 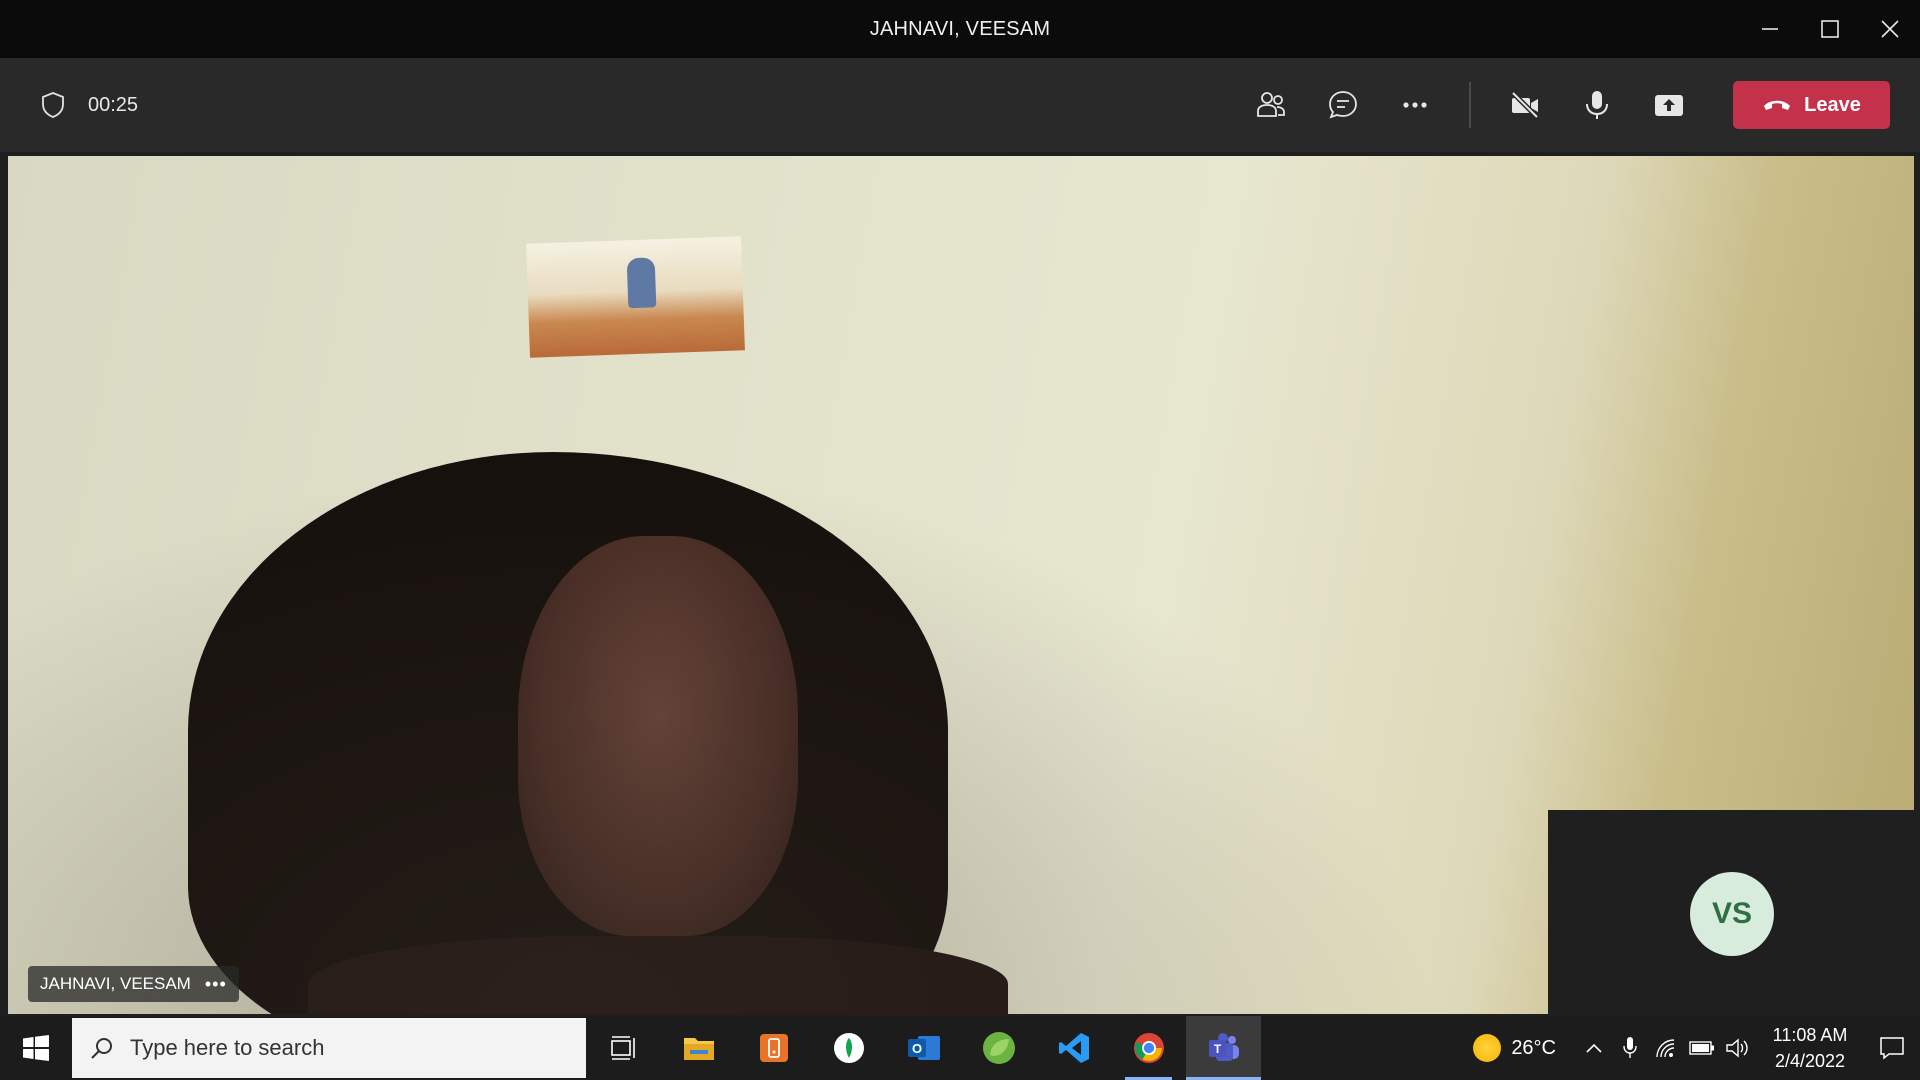 I want to click on close-button, so click(x=1890, y=29).